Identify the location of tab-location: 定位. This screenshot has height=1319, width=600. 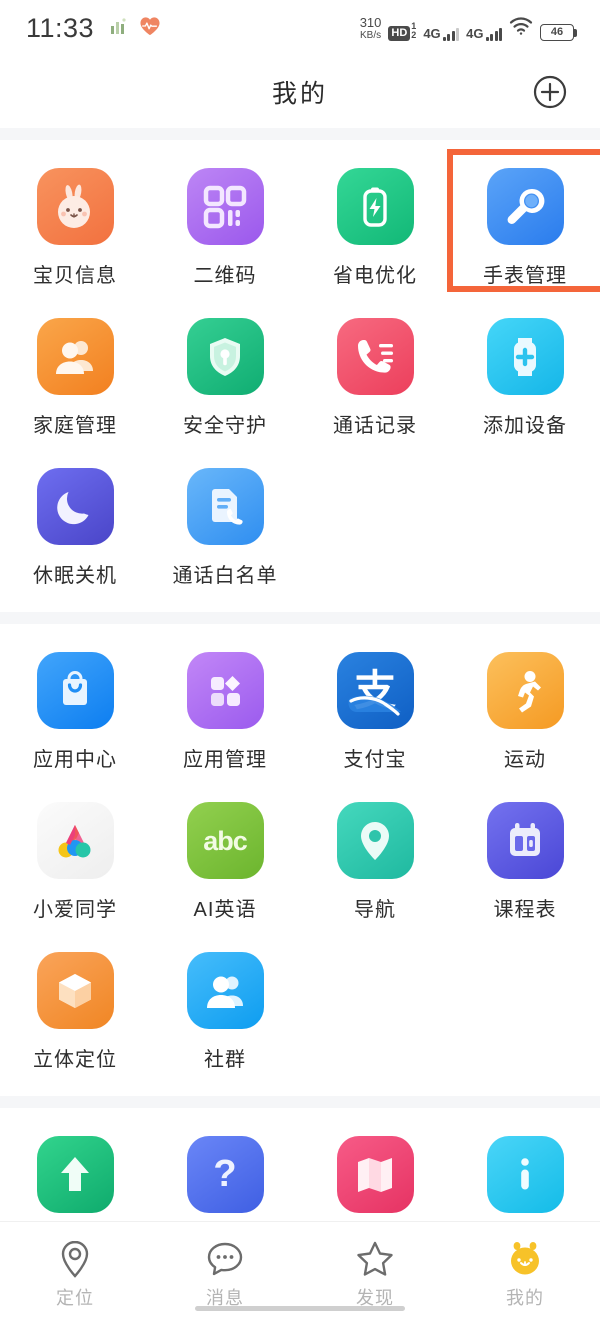
(75, 1273).